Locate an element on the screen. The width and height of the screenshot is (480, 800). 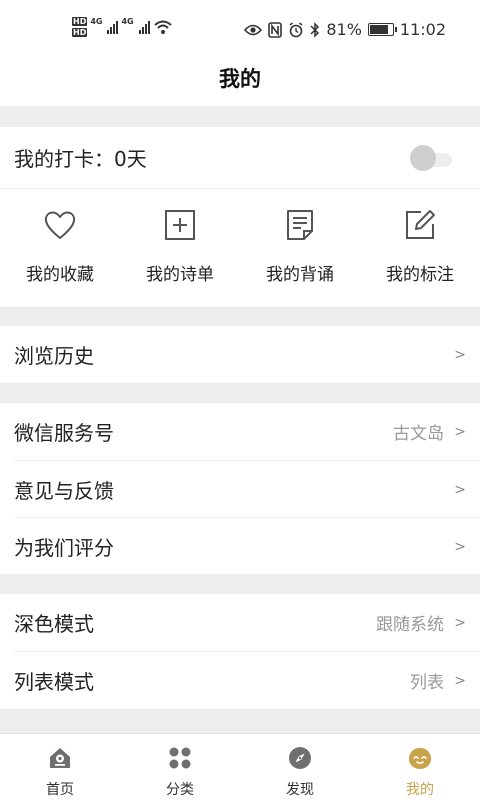
checkin-toggle is located at coordinates (431, 158).